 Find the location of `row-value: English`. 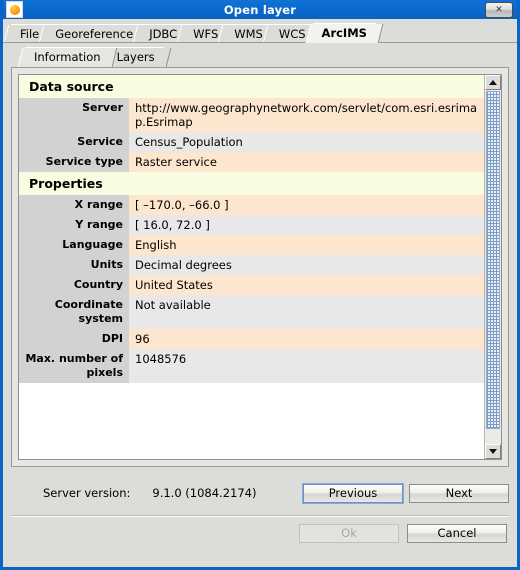

row-value: English is located at coordinates (306, 245).